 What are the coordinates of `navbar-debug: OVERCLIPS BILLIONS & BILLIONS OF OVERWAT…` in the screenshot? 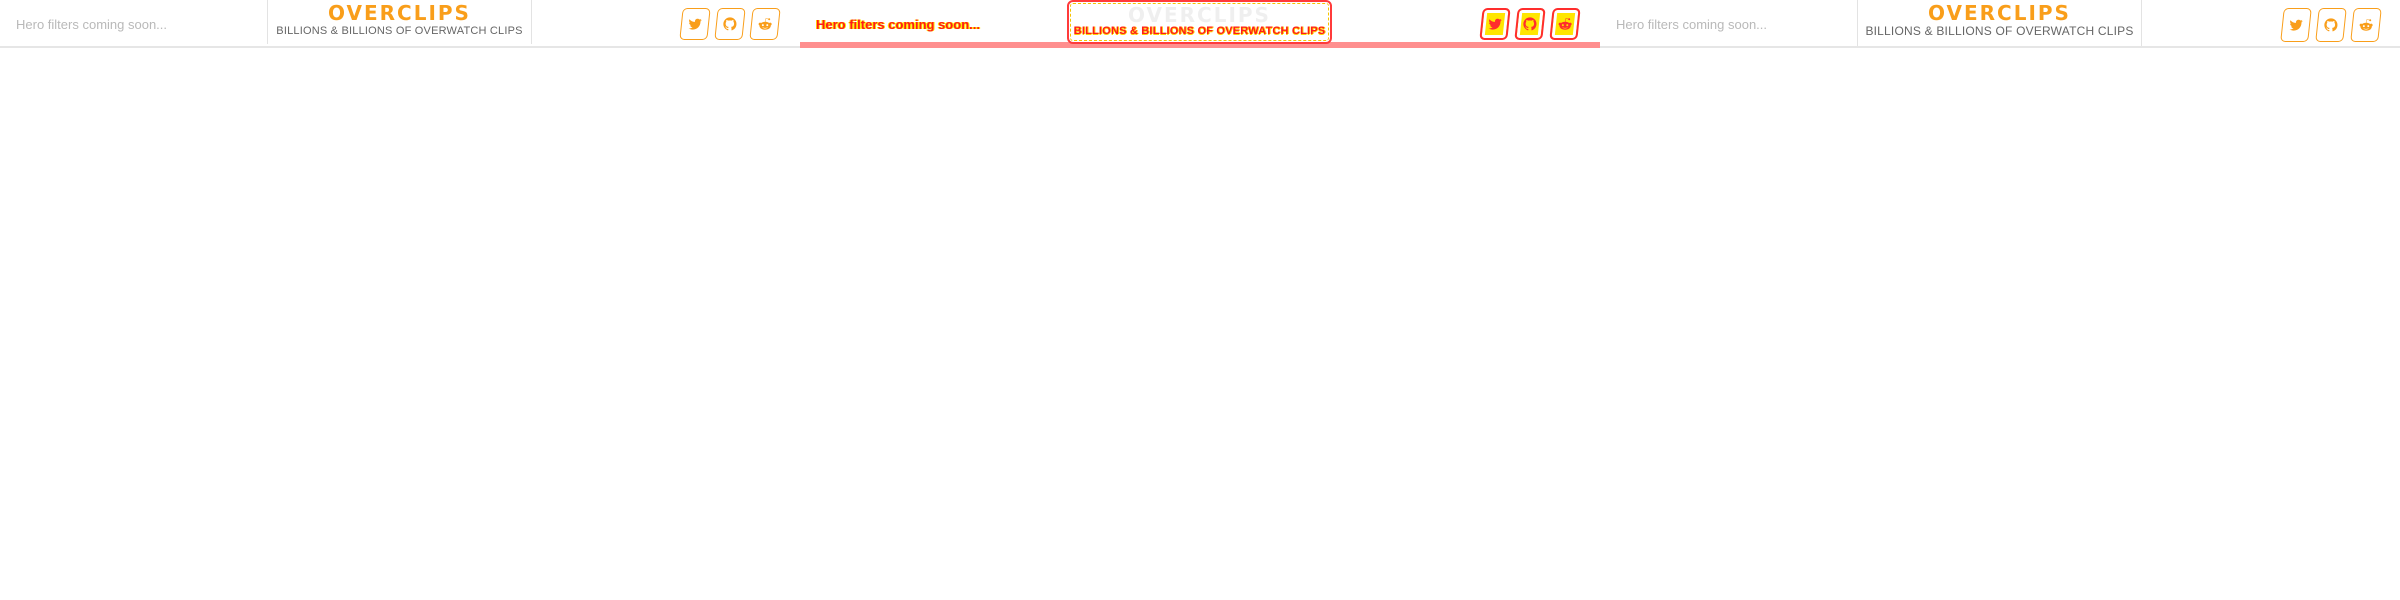 It's located at (1200, 24).